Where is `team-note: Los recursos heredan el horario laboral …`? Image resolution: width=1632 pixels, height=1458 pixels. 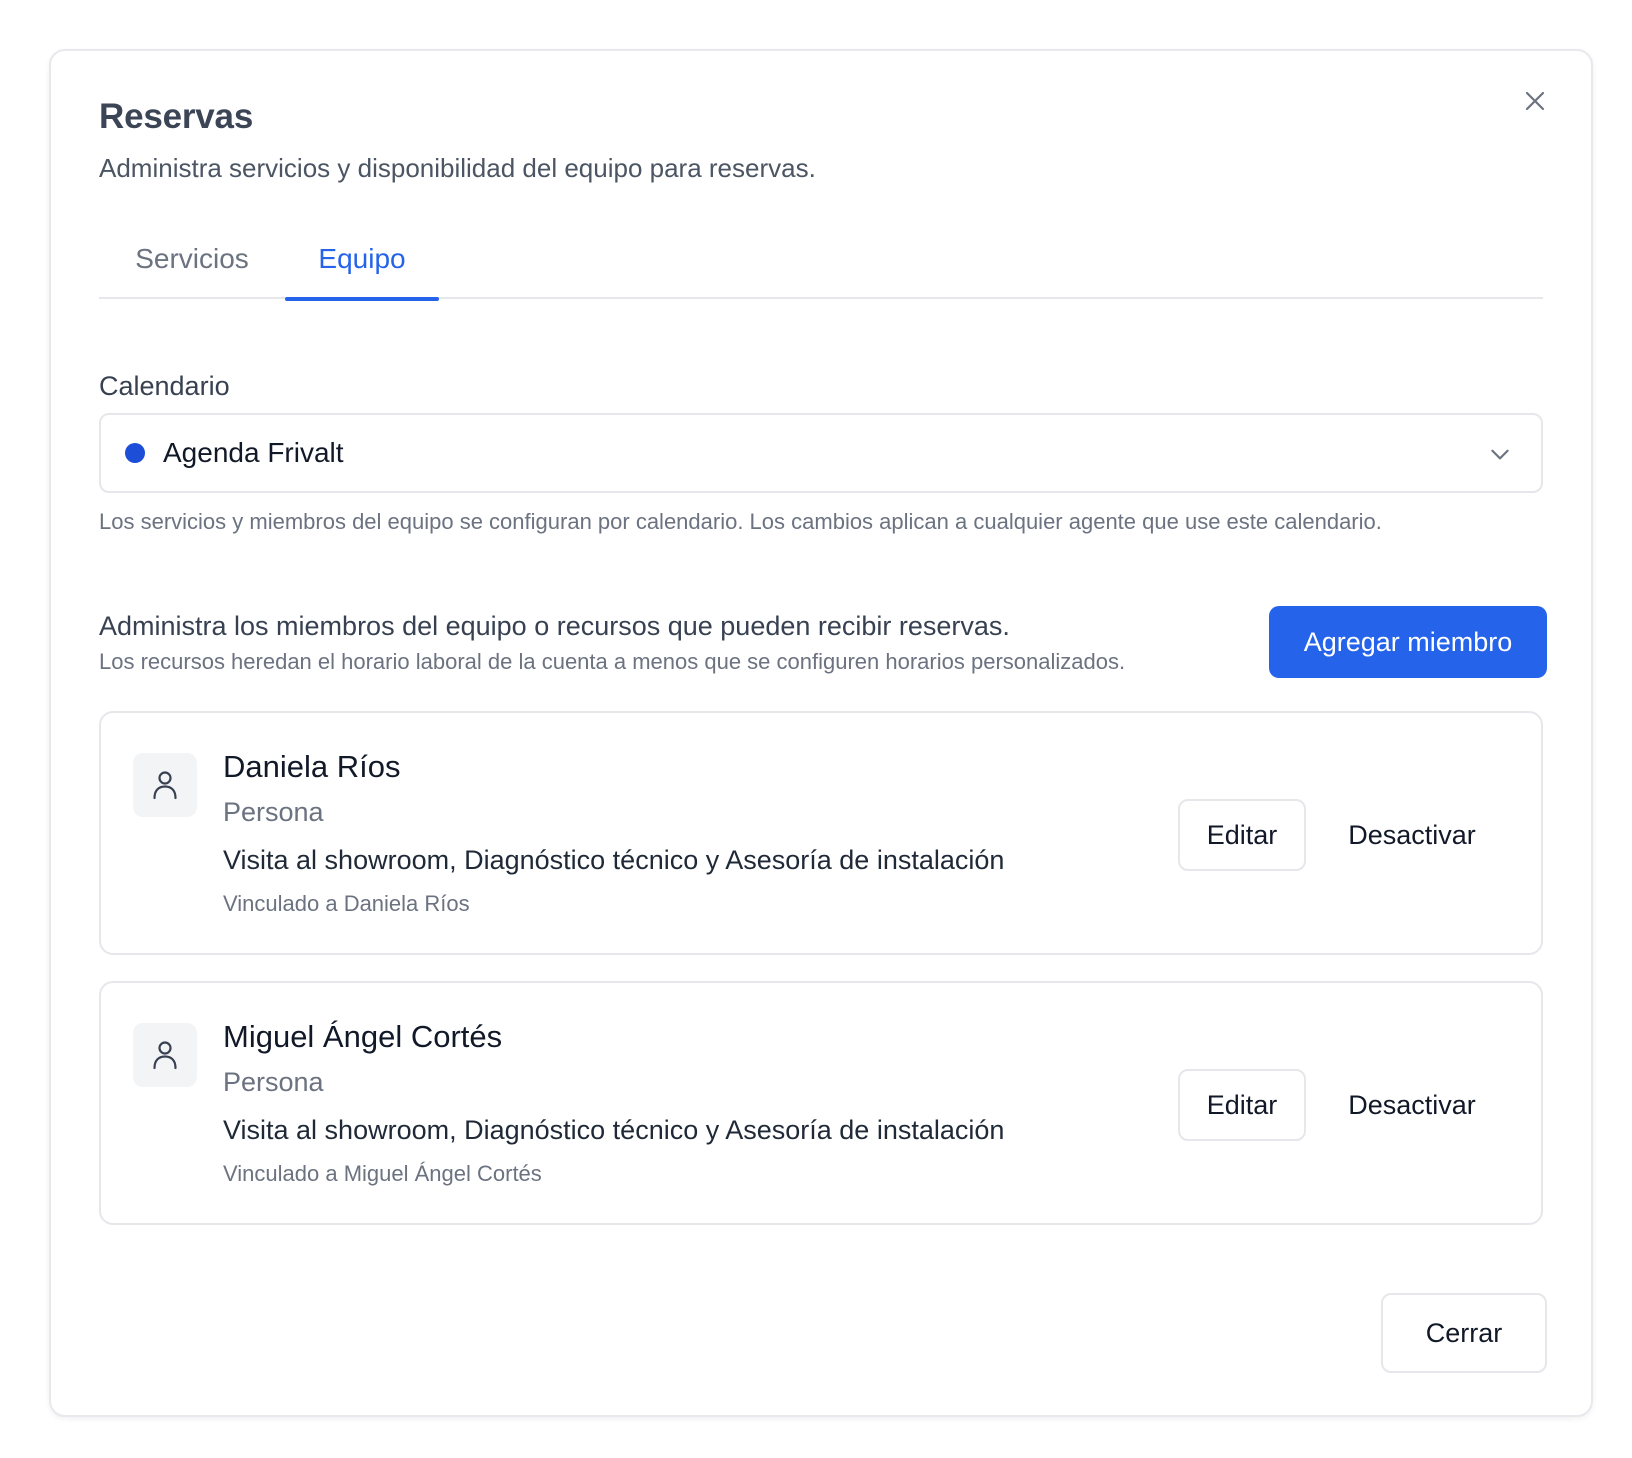 team-note: Los recursos heredan el horario laboral … is located at coordinates (612, 661).